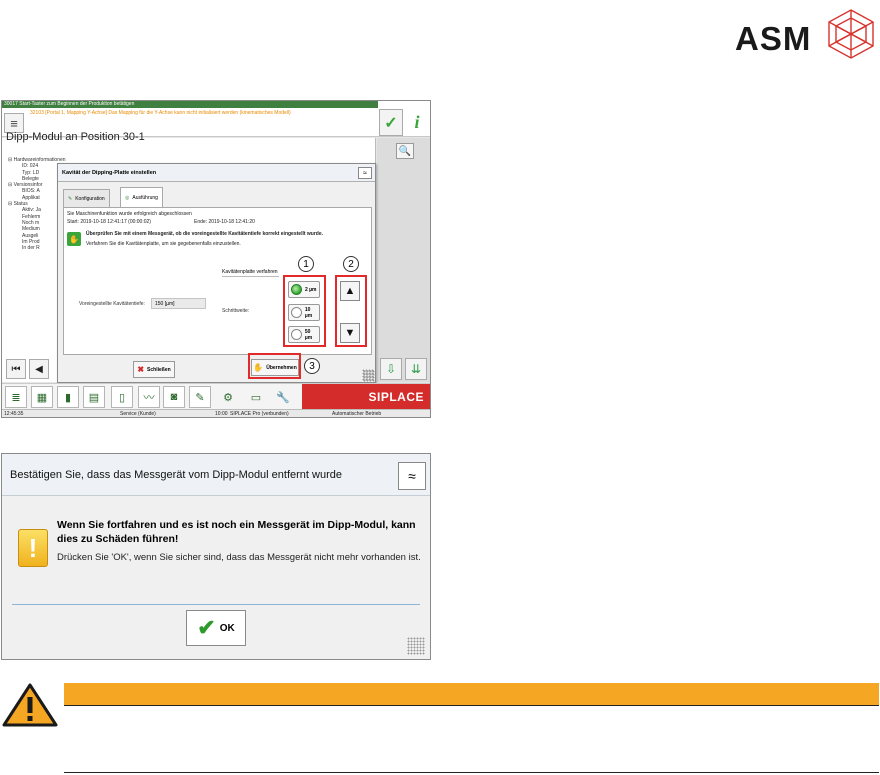  I want to click on close-button: ✖ Schließen, so click(154, 369).